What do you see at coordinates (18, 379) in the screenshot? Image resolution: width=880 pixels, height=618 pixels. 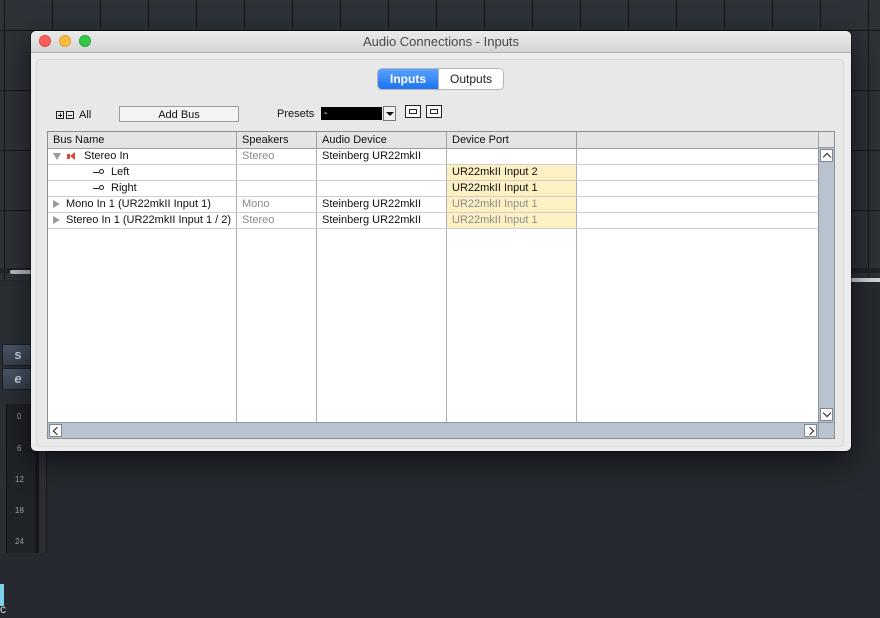 I see `background-edit-button: e` at bounding box center [18, 379].